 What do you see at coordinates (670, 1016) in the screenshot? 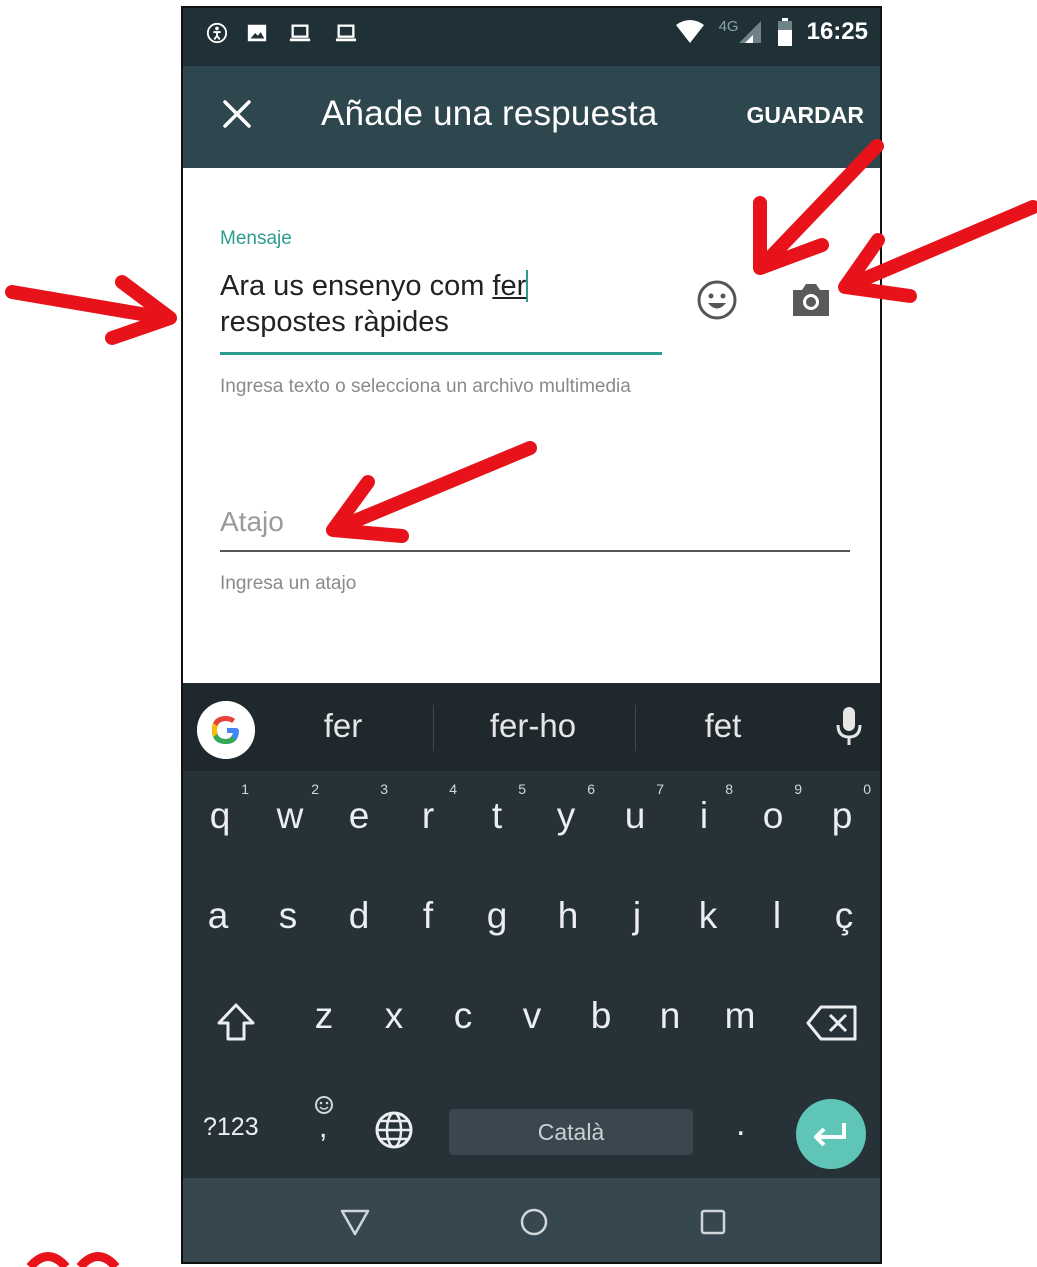
I see `key-n: n` at bounding box center [670, 1016].